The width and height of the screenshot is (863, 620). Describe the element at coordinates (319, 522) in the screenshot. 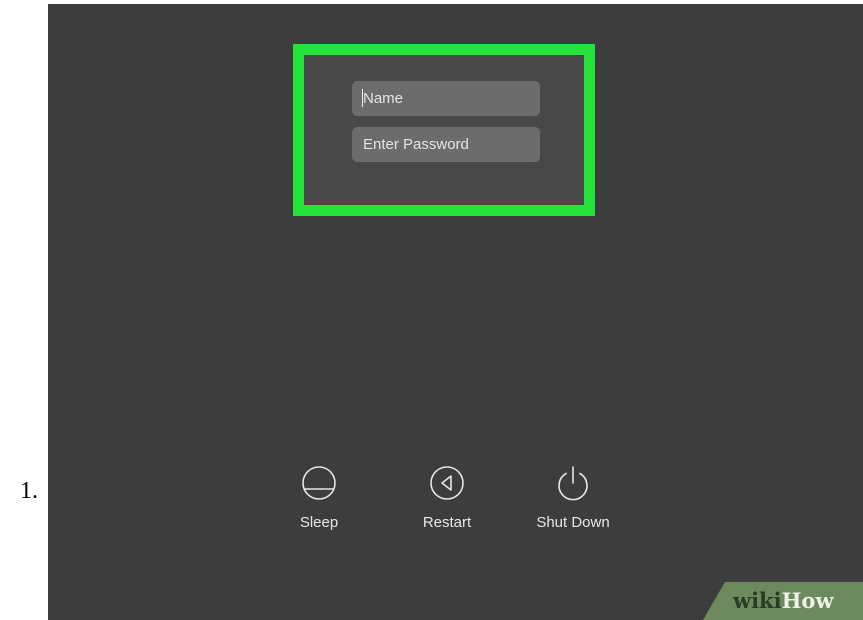

I see `sleep-label: Sleep` at that location.